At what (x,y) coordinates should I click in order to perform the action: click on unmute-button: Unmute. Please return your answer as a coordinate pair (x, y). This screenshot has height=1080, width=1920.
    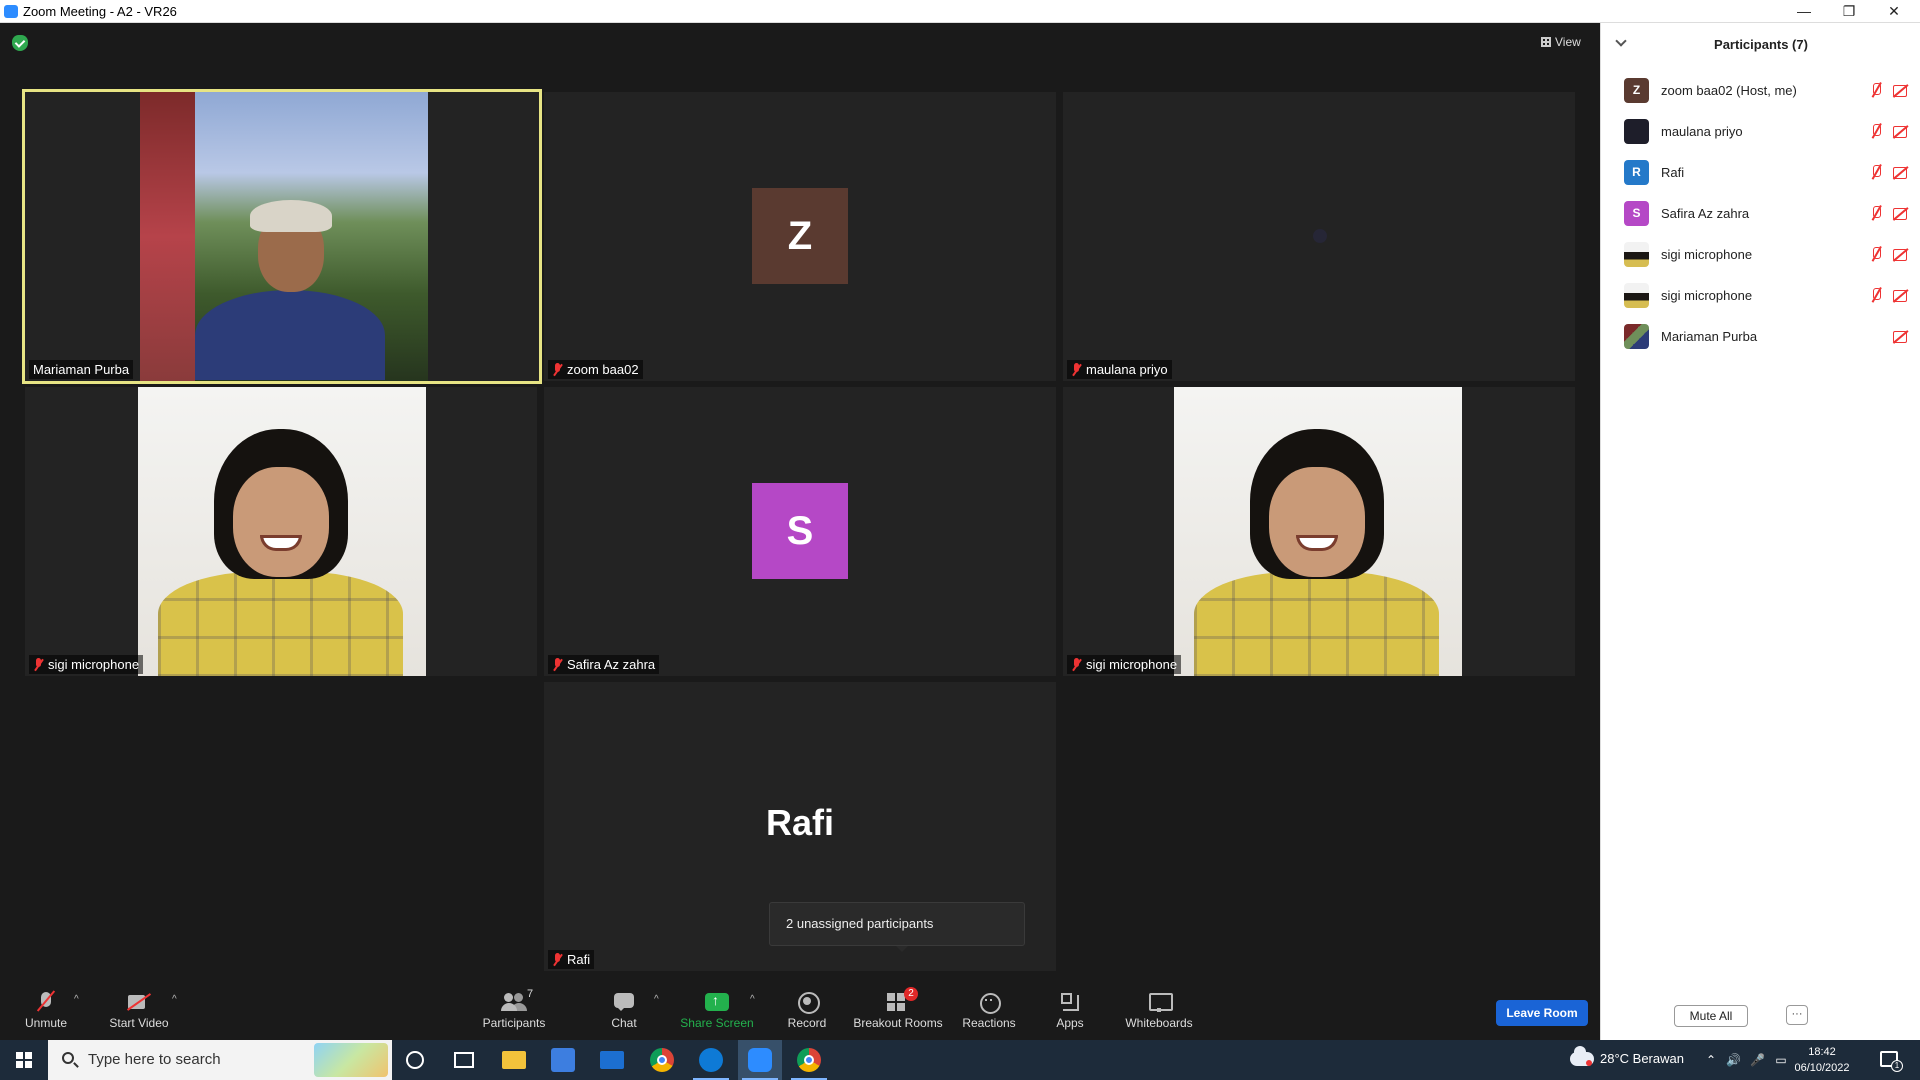
    Looking at the image, I should click on (46, 1011).